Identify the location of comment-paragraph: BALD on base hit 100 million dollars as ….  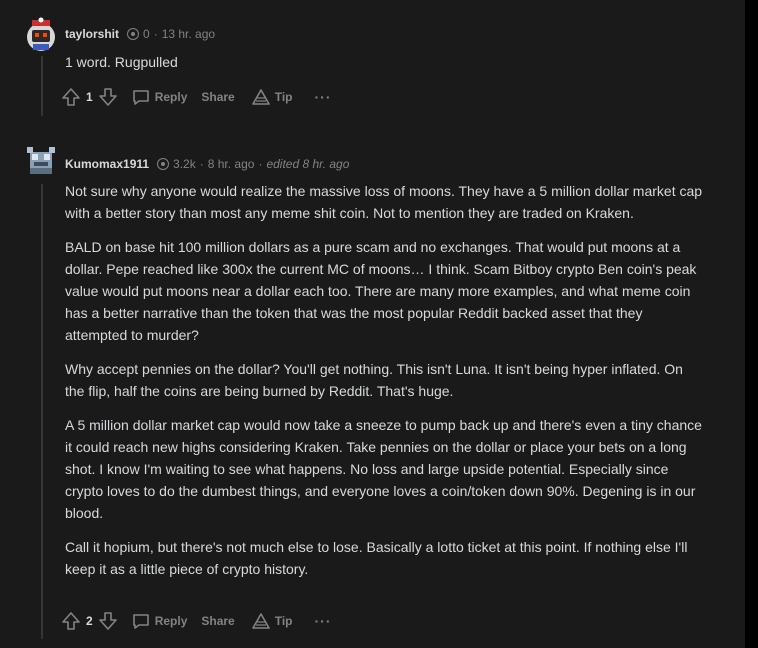
(381, 291).